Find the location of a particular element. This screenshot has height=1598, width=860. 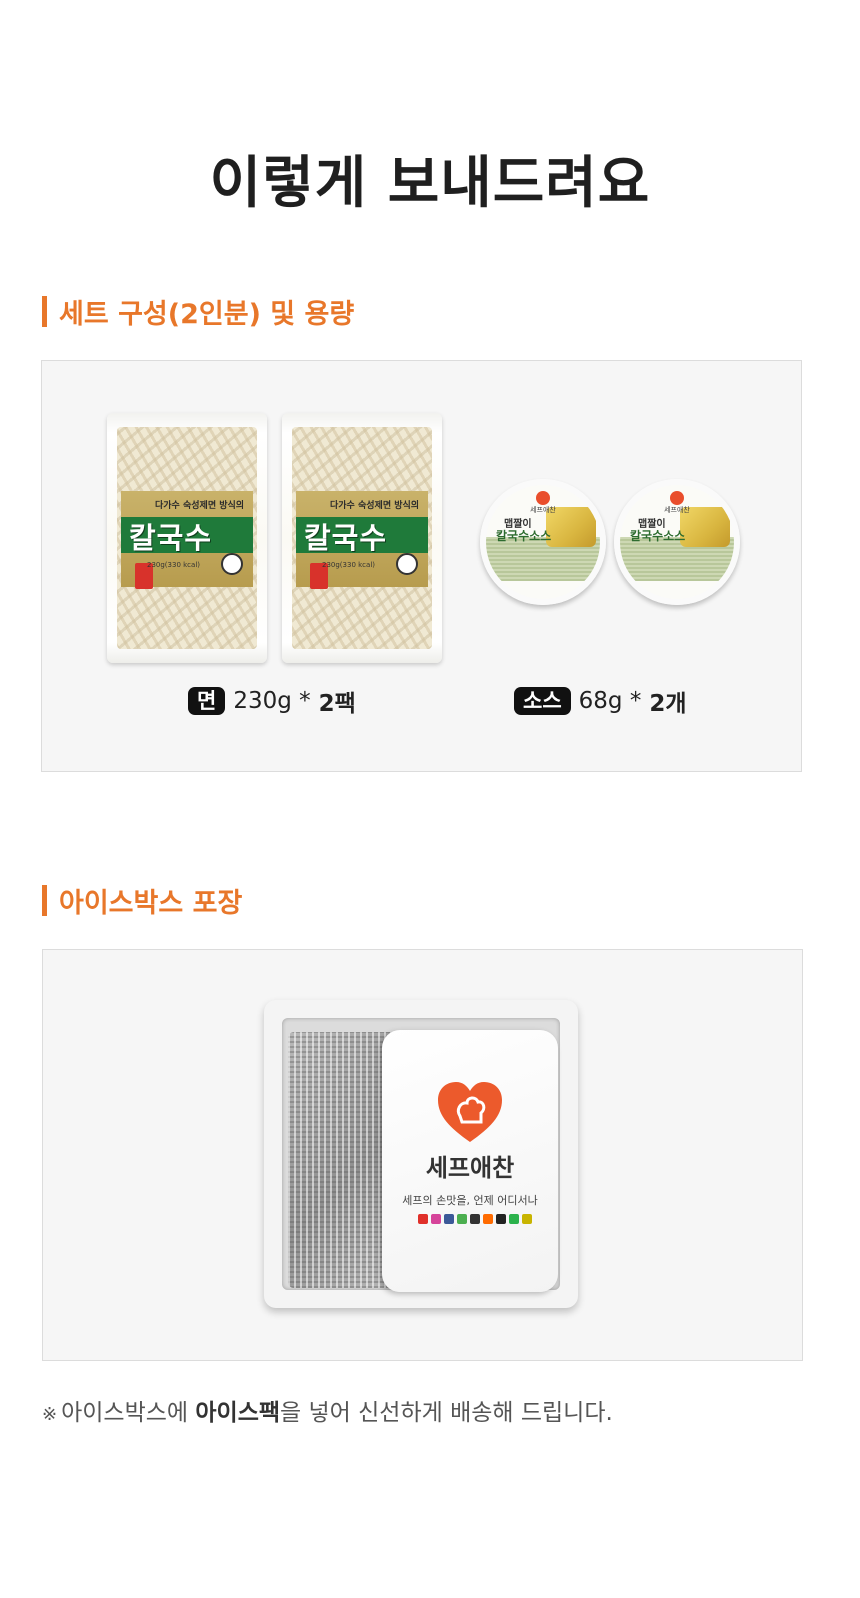

chef-heart-logo-icon is located at coordinates (470, 1112).